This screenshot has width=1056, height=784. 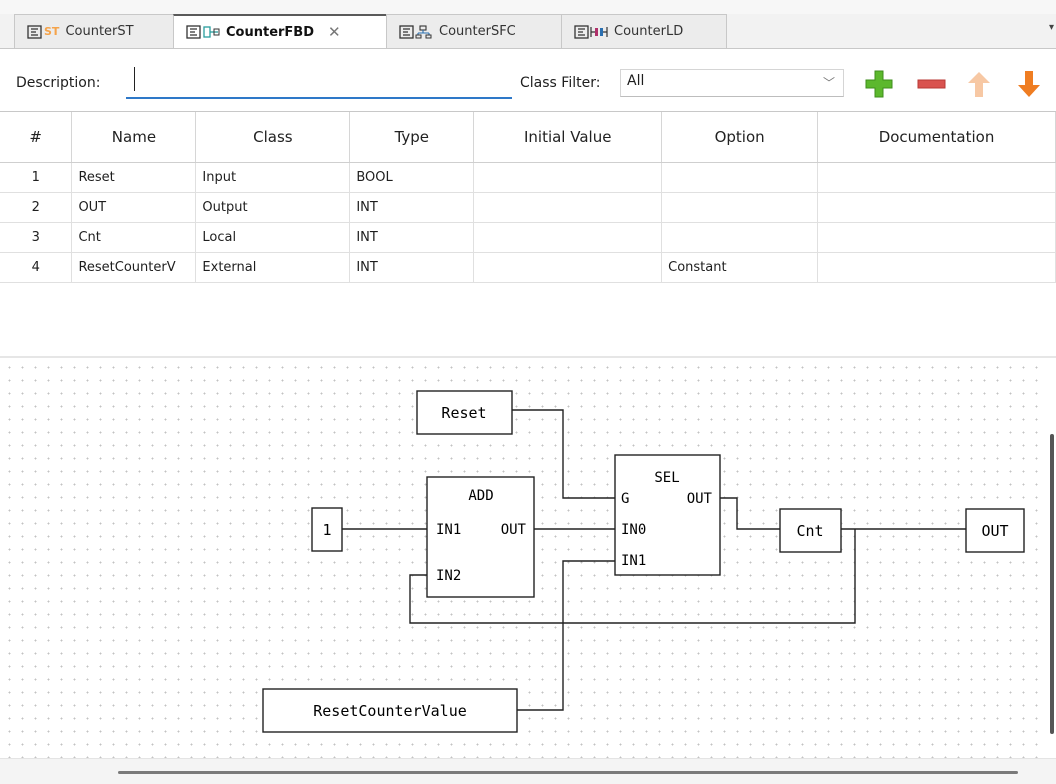 I want to click on variable-class-cell: Output, so click(x=273, y=207).